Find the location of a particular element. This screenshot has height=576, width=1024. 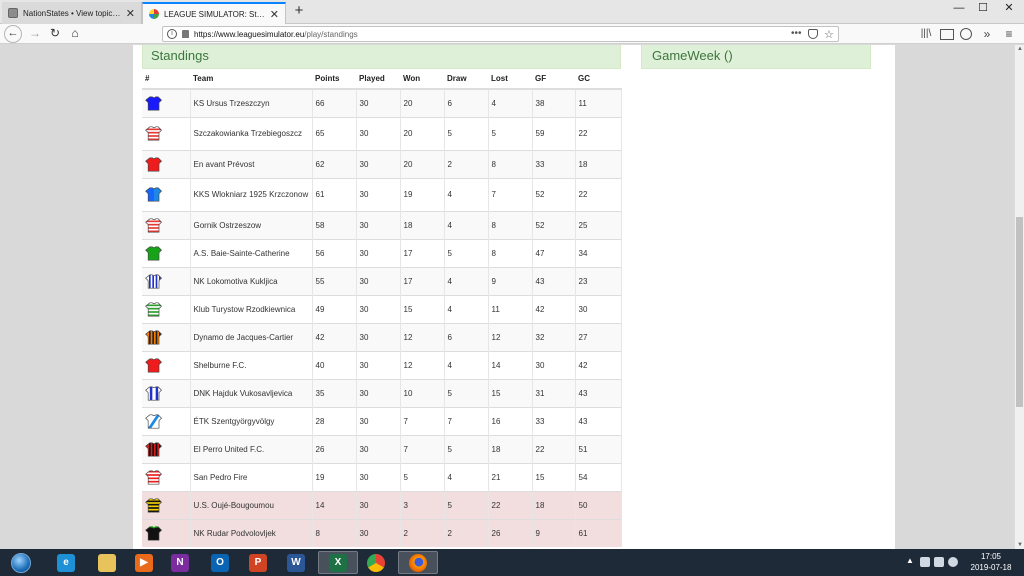

team-name: En avant Prévost is located at coordinates (251, 163).